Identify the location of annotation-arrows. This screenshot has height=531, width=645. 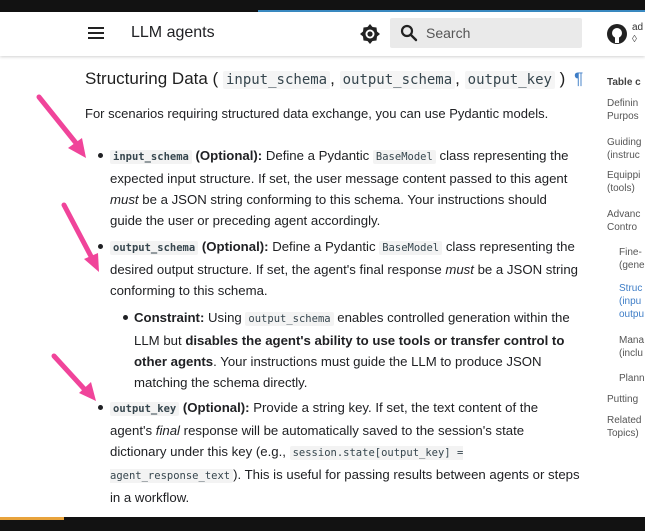
(67, 247).